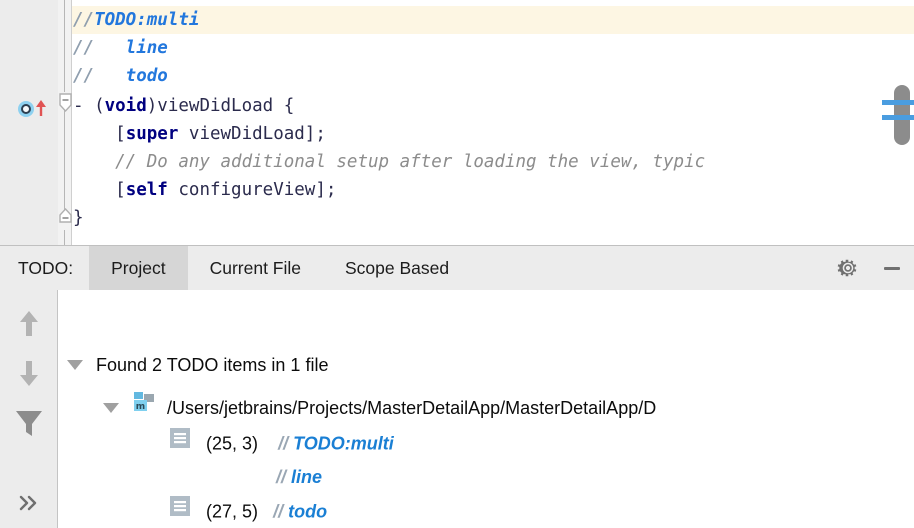 Image resolution: width=914 pixels, height=528 pixels. I want to click on todo-item-text: todo, so click(308, 511).